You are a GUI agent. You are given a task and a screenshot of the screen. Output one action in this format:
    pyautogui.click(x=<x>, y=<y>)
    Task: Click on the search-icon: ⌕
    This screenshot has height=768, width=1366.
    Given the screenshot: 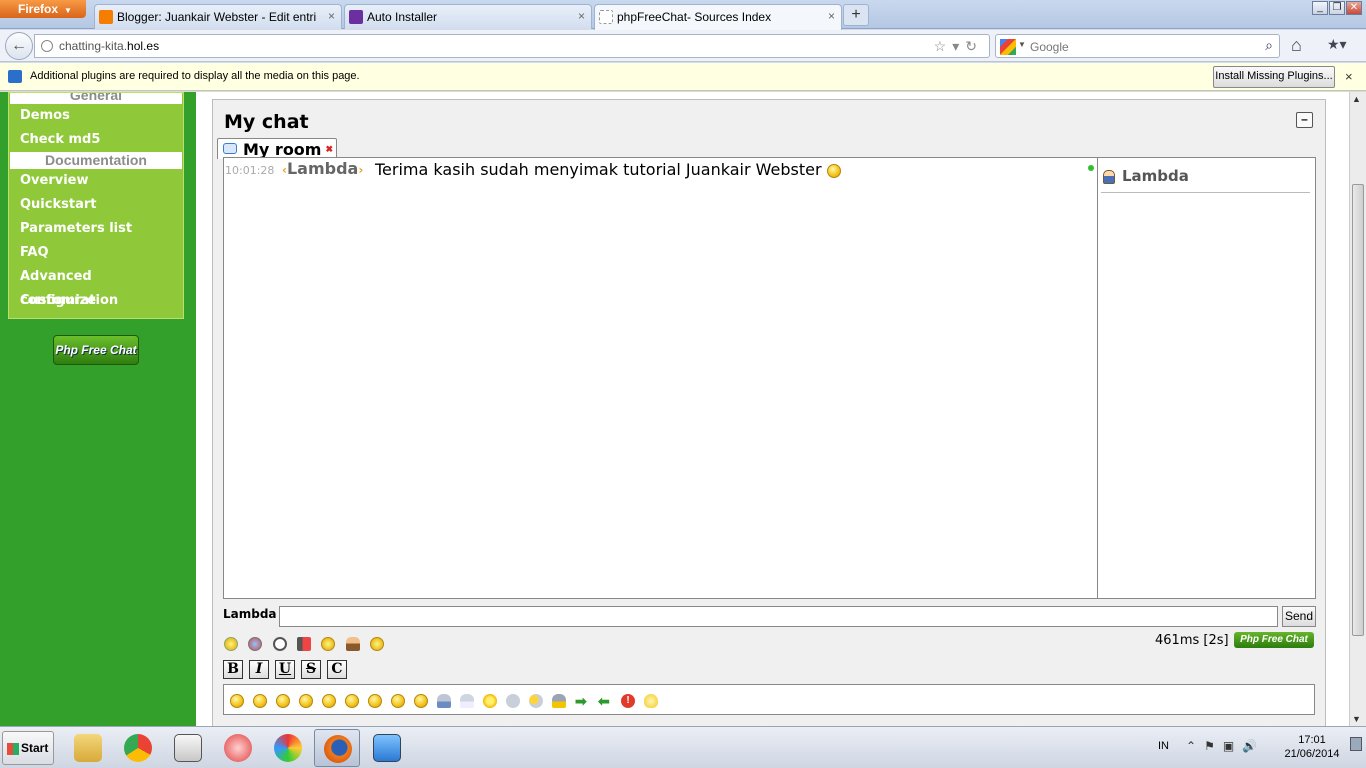 What is the action you would take?
    pyautogui.click(x=1269, y=45)
    